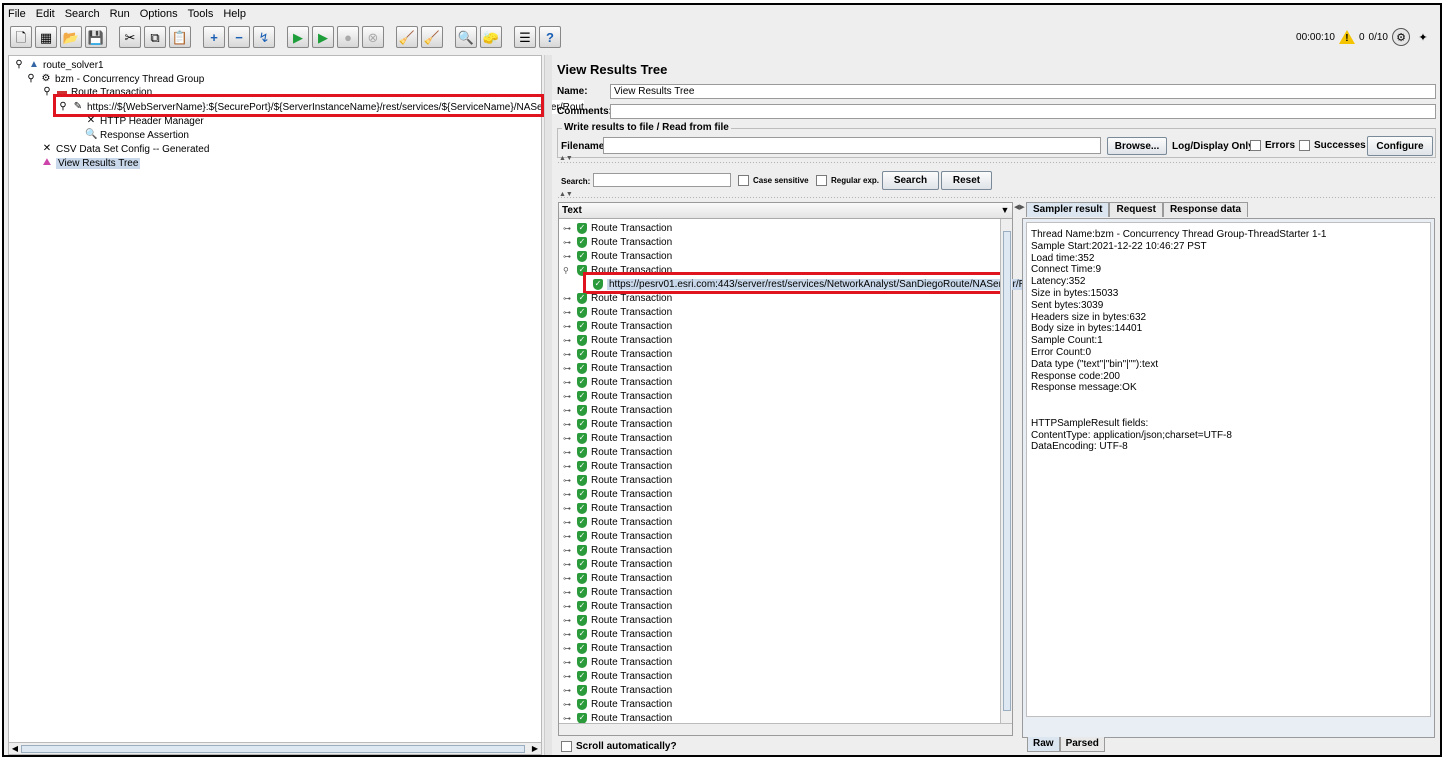 The image size is (1444, 759). Describe the element at coordinates (1205, 209) in the screenshot. I see `tab-response-data: Response data` at that location.